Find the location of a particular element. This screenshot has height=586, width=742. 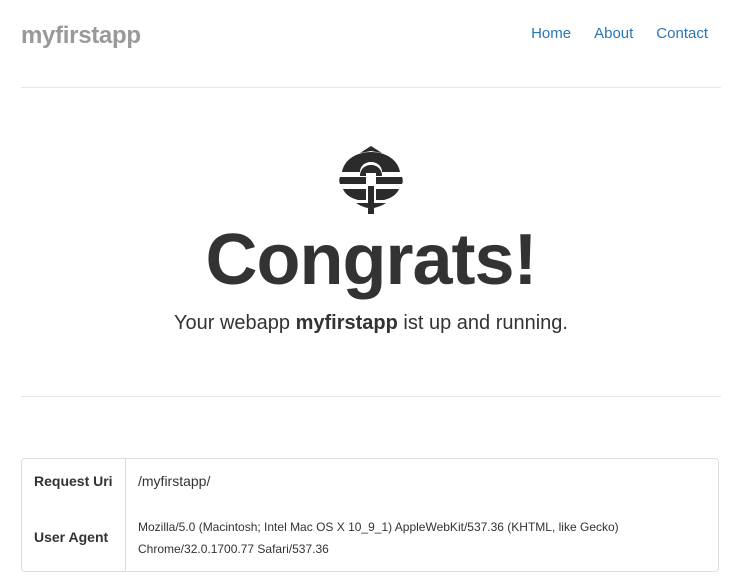

table-row: Request Uri /myfirstapp/ is located at coordinates (370, 481).